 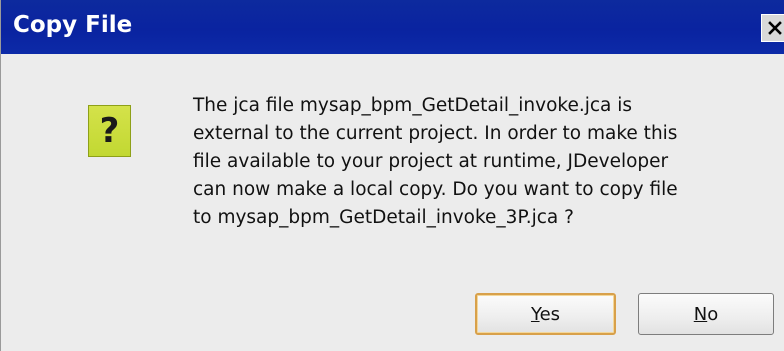 I want to click on no-button-label: No, so click(x=706, y=314).